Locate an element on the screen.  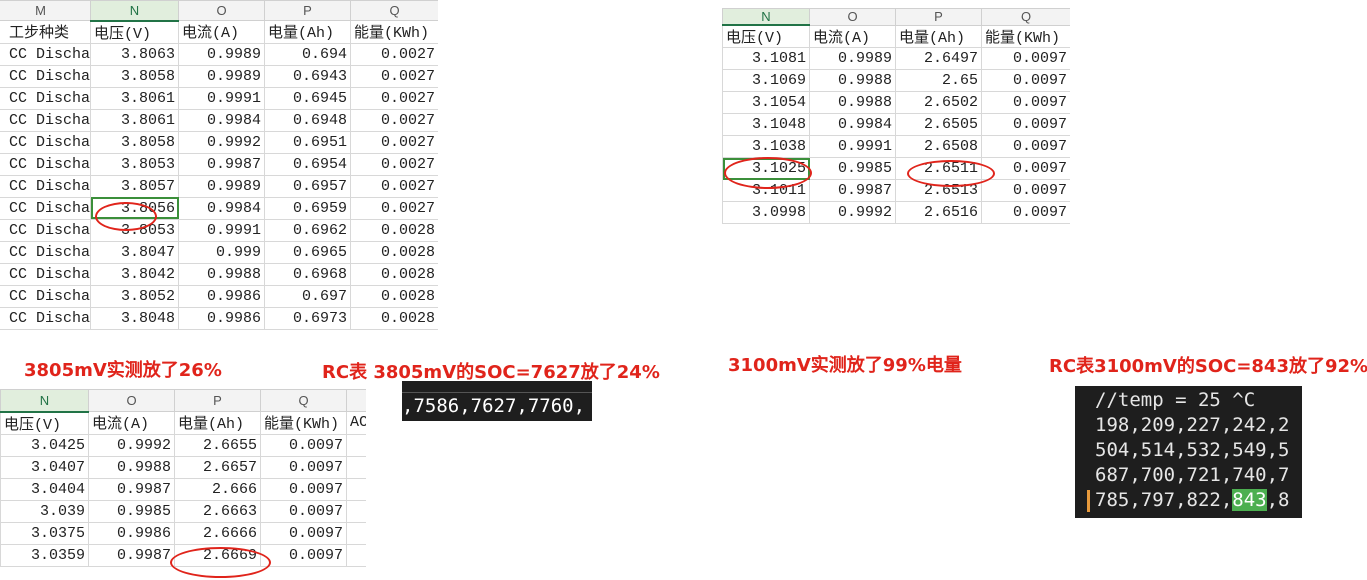
table-cell: 3.1069 is located at coordinates (766, 80).